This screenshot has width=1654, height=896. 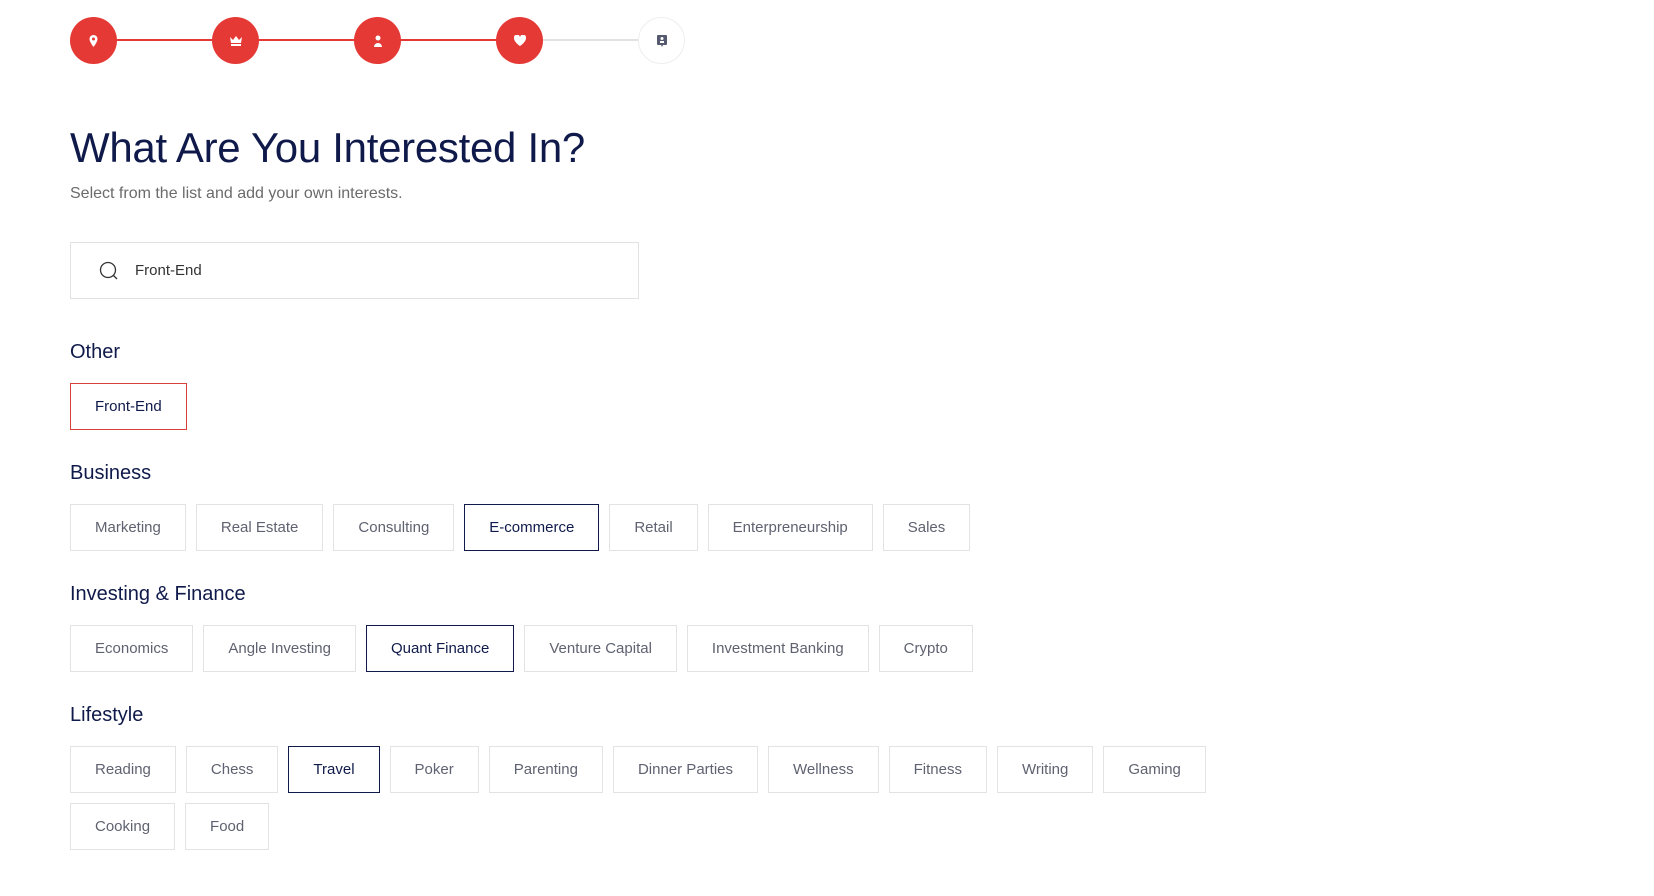 What do you see at coordinates (925, 648) in the screenshot?
I see `interest-chip: Crypto` at bounding box center [925, 648].